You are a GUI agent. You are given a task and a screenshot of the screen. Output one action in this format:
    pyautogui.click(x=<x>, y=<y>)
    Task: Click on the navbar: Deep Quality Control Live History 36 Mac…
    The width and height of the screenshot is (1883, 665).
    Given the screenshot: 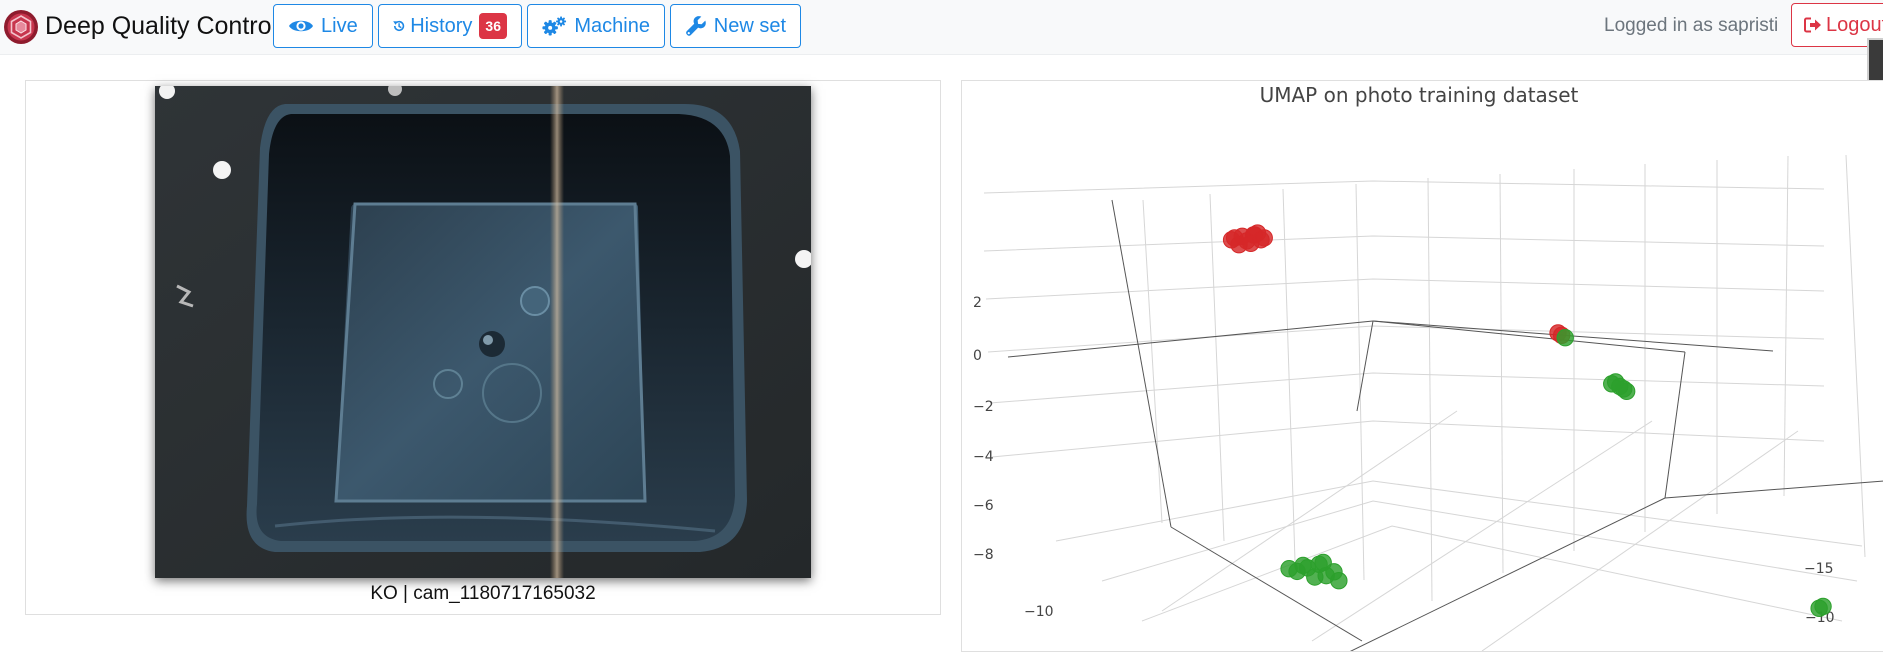 What is the action you would take?
    pyautogui.click(x=941, y=27)
    